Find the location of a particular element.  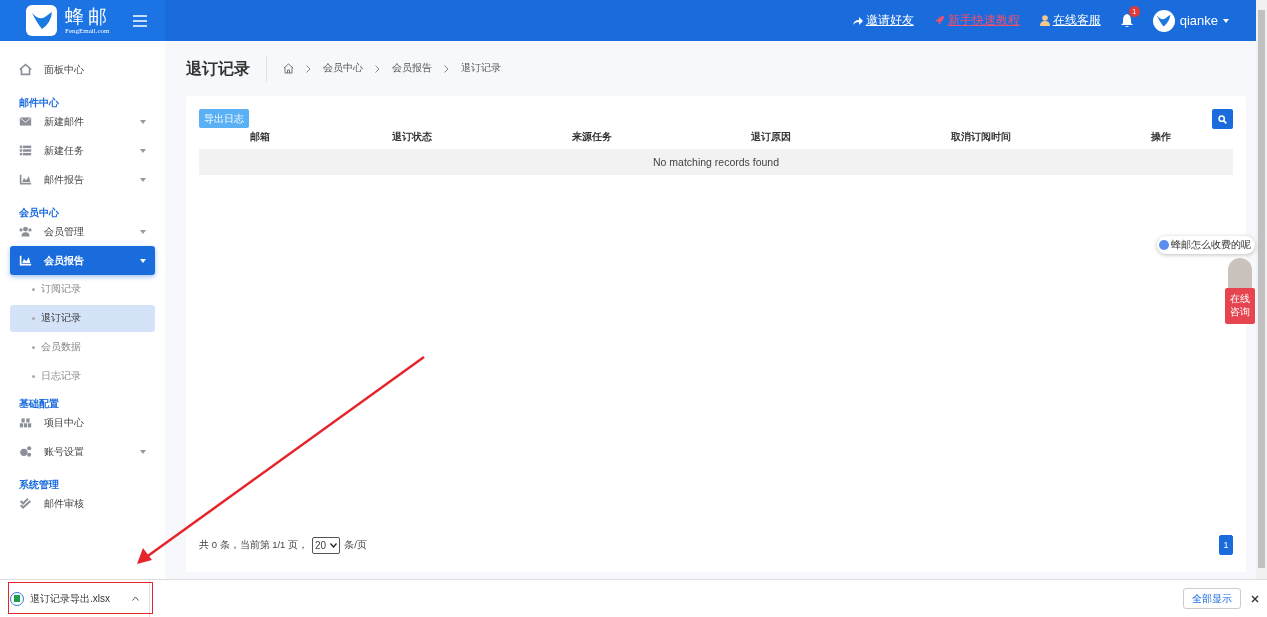

breadcrumb-item: 会员中心 is located at coordinates (343, 68).